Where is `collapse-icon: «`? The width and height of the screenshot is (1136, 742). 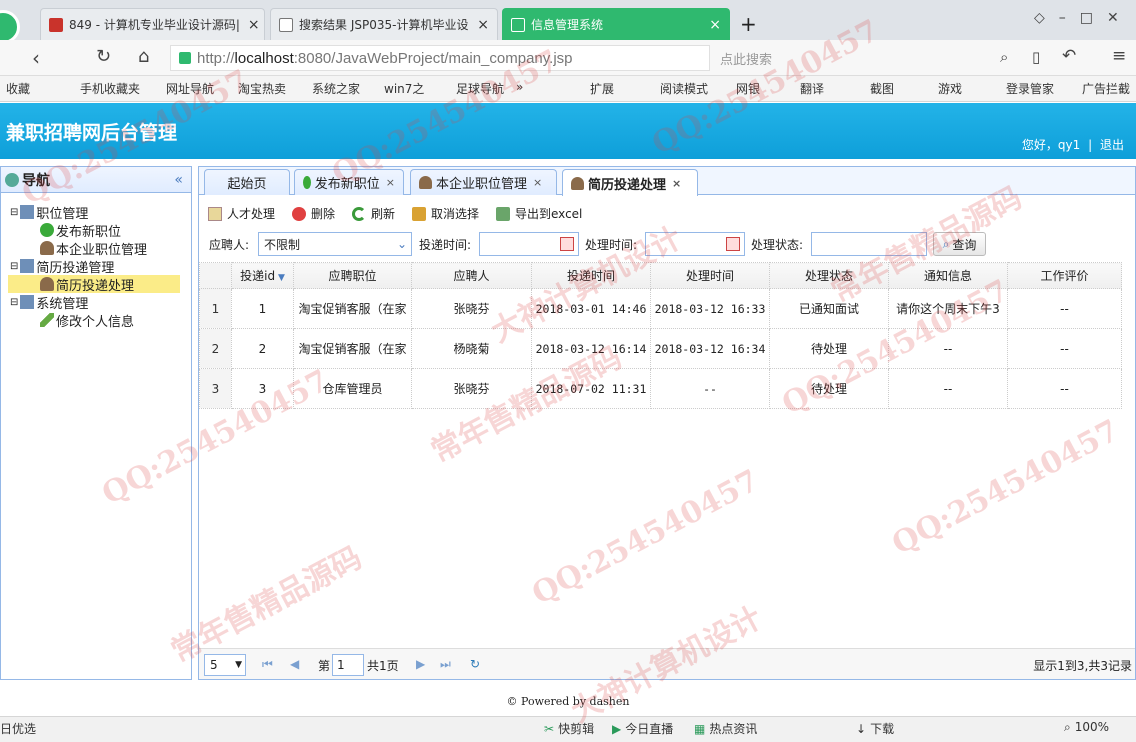
collapse-icon: « is located at coordinates (178, 180).